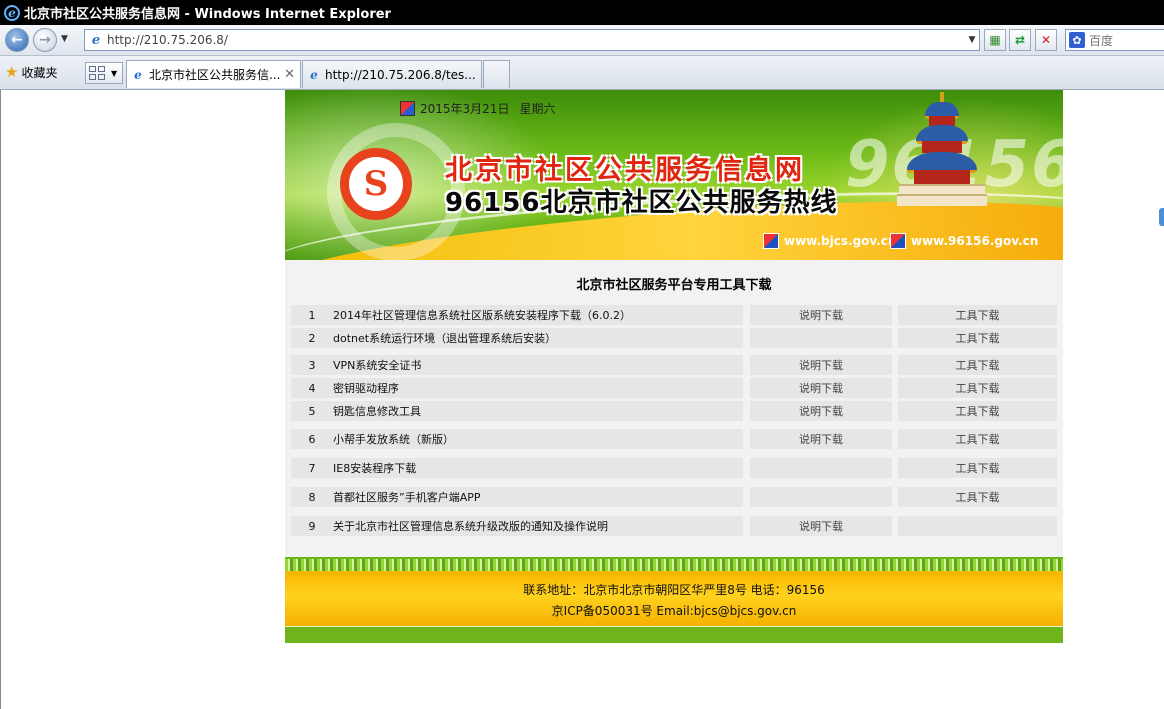 The image size is (1164, 709). I want to click on tool-name: IE8安装程序下载, so click(375, 468).